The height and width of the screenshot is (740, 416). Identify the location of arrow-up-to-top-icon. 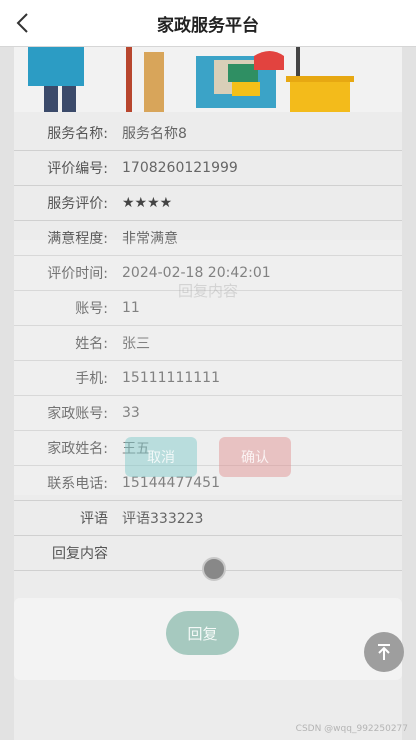
(384, 652).